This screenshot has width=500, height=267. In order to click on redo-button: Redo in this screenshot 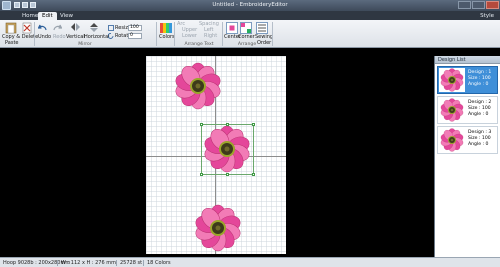, I will do `click(59, 37)`.